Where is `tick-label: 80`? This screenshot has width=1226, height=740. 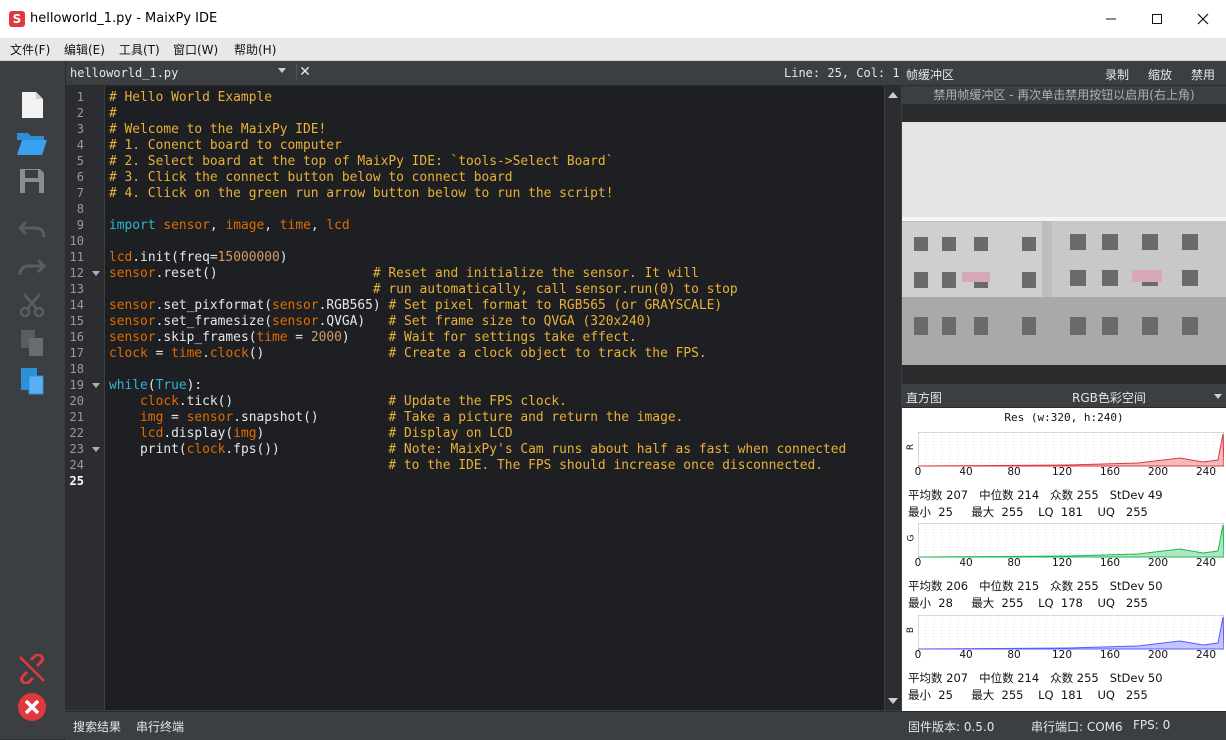
tick-label: 80 is located at coordinates (1014, 563).